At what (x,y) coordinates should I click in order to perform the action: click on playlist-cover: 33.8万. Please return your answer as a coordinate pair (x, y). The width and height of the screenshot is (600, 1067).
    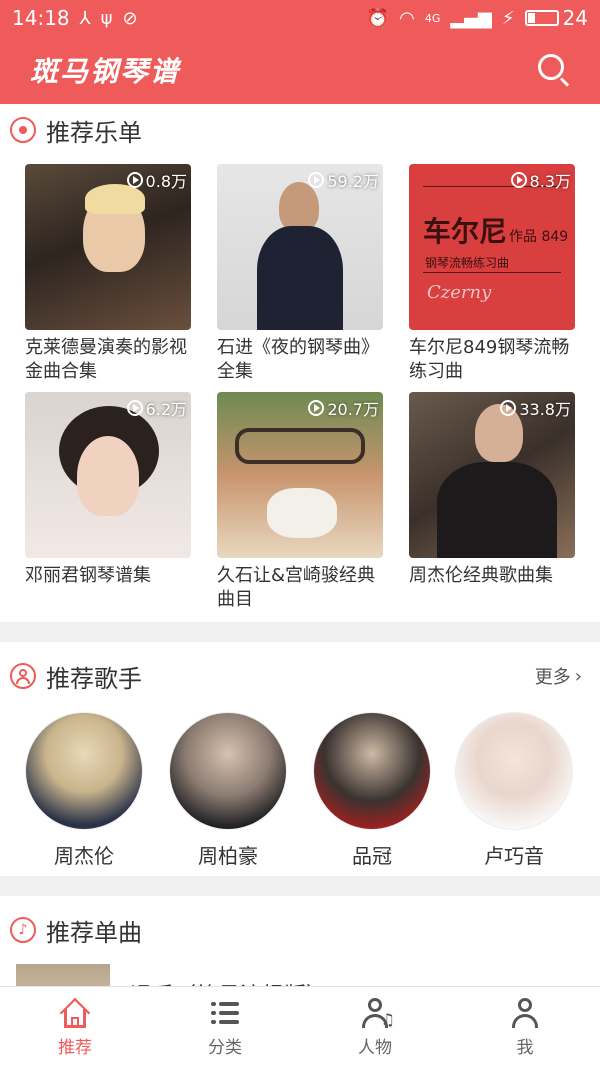
    Looking at the image, I should click on (492, 475).